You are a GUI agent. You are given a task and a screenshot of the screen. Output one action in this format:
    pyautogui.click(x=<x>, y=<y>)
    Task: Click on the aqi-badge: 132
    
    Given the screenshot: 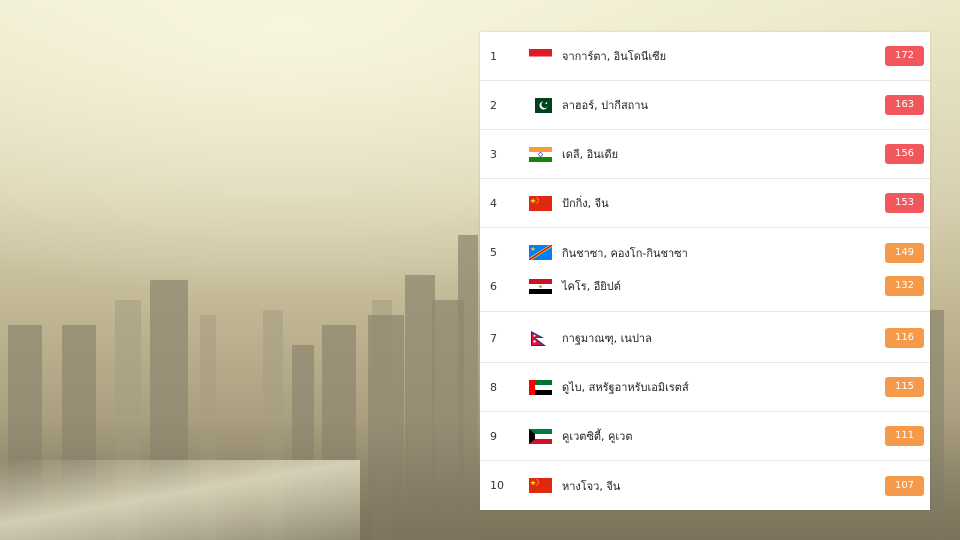 What is the action you would take?
    pyautogui.click(x=904, y=286)
    